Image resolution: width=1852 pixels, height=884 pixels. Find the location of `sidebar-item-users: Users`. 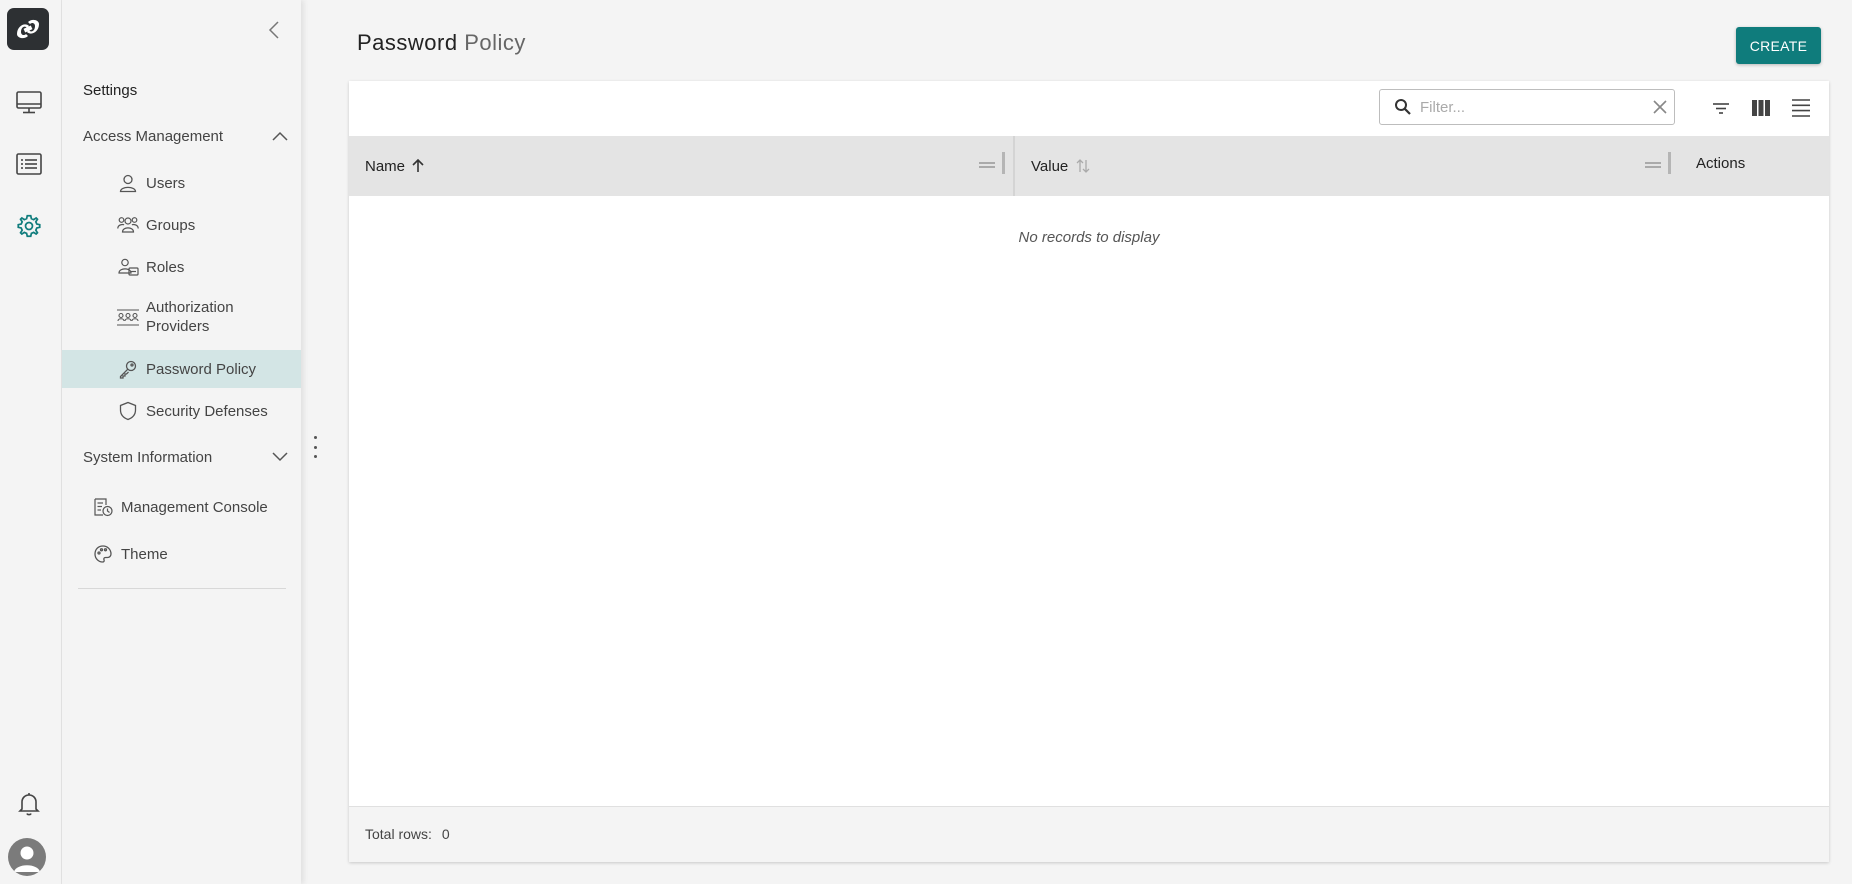

sidebar-item-users: Users is located at coordinates (181, 183).